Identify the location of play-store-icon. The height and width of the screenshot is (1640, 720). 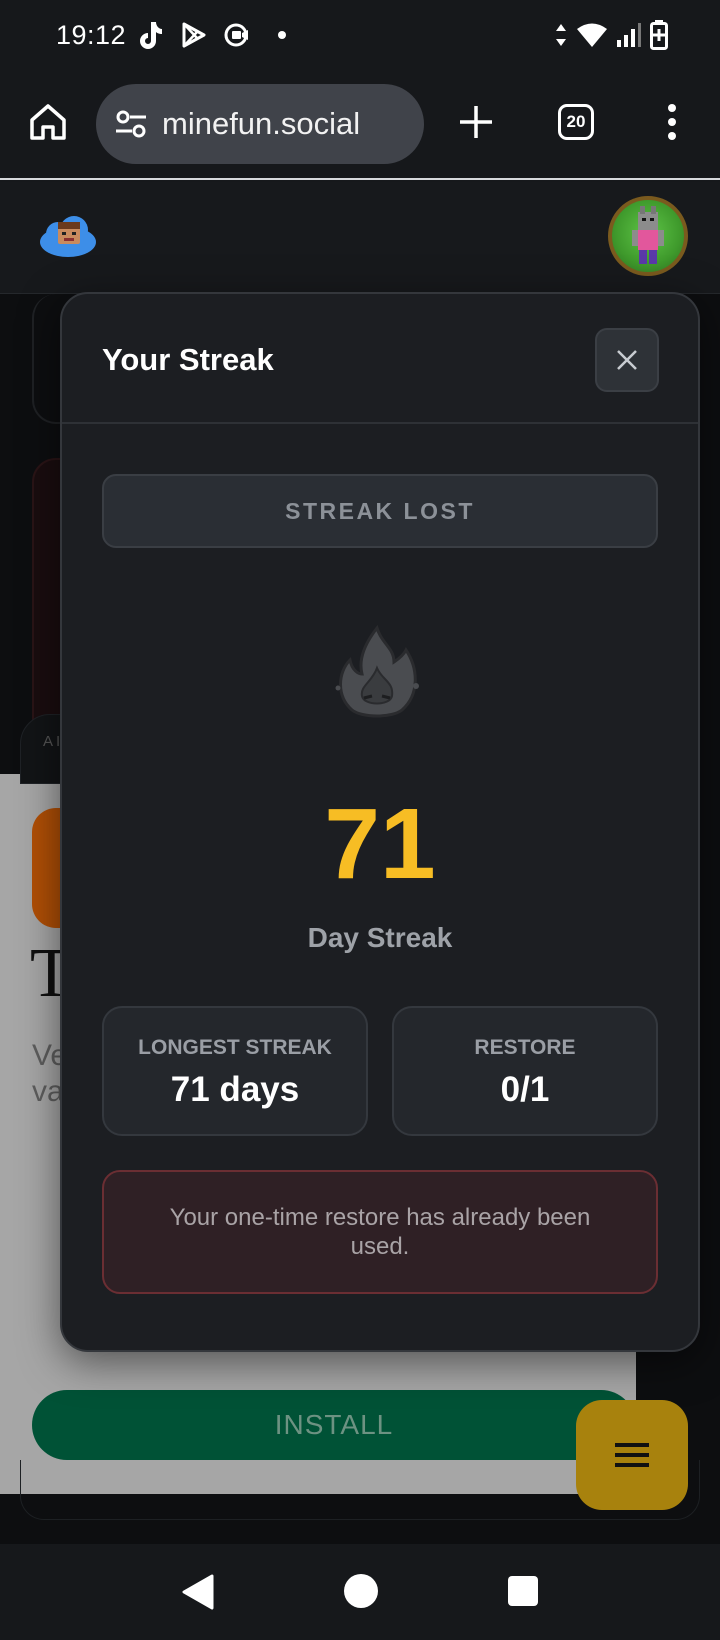
(194, 35).